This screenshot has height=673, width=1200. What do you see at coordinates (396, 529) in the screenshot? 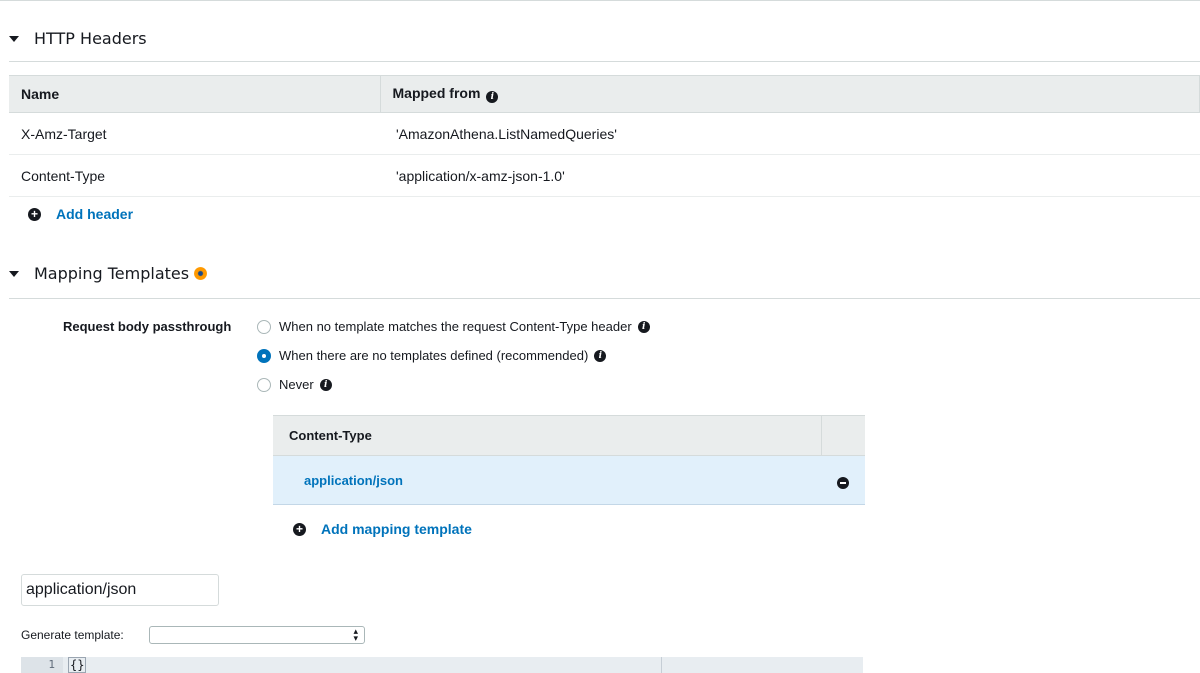
I see `add-mapping-template-label: Add mapping template` at bounding box center [396, 529].